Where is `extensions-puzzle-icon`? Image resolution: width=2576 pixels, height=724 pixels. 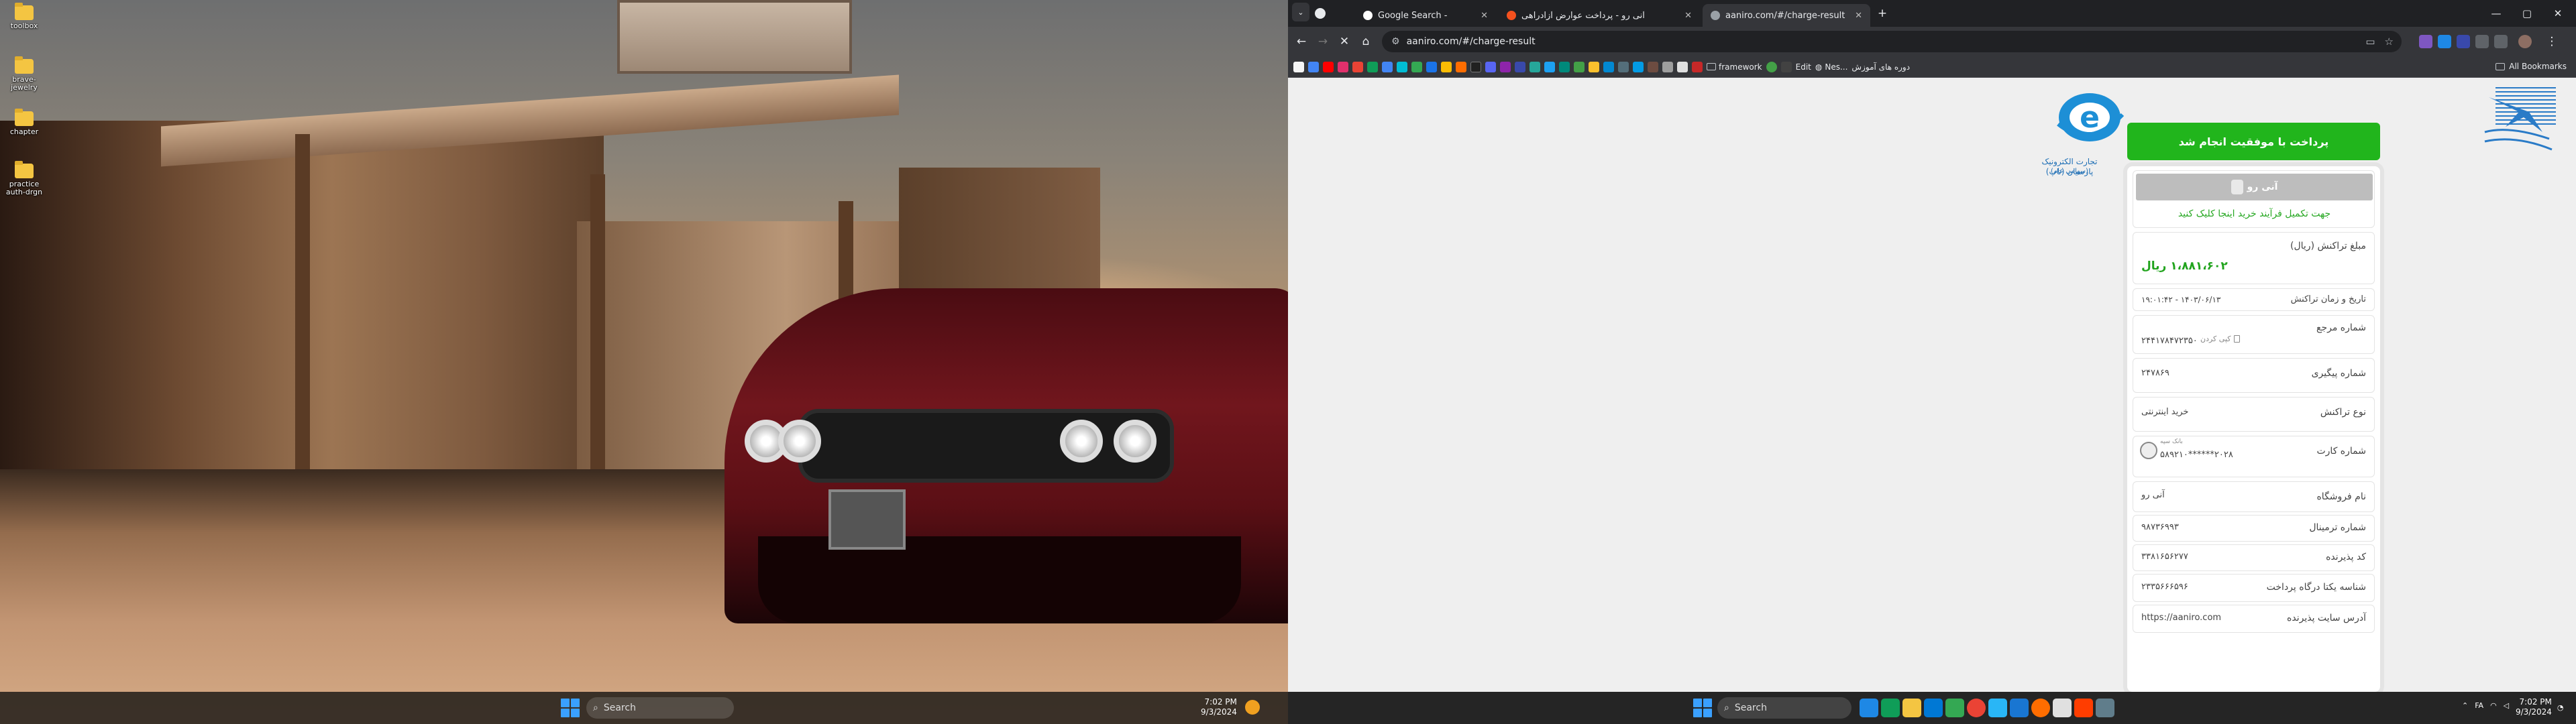 extensions-puzzle-icon is located at coordinates (2482, 41).